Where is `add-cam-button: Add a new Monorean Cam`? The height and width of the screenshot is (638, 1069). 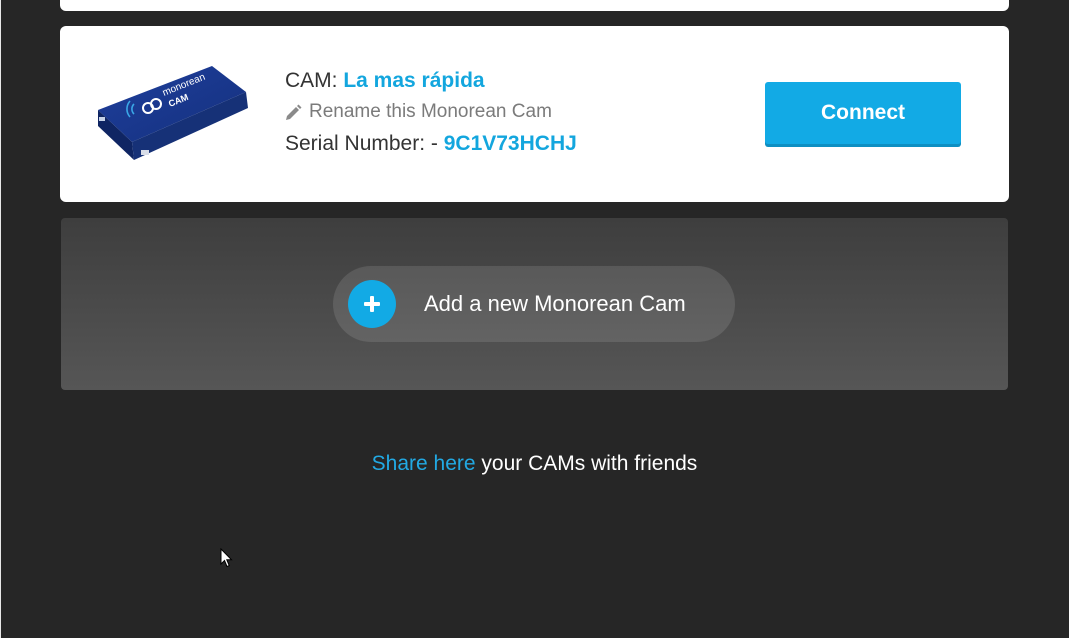 add-cam-button: Add a new Monorean Cam is located at coordinates (534, 304).